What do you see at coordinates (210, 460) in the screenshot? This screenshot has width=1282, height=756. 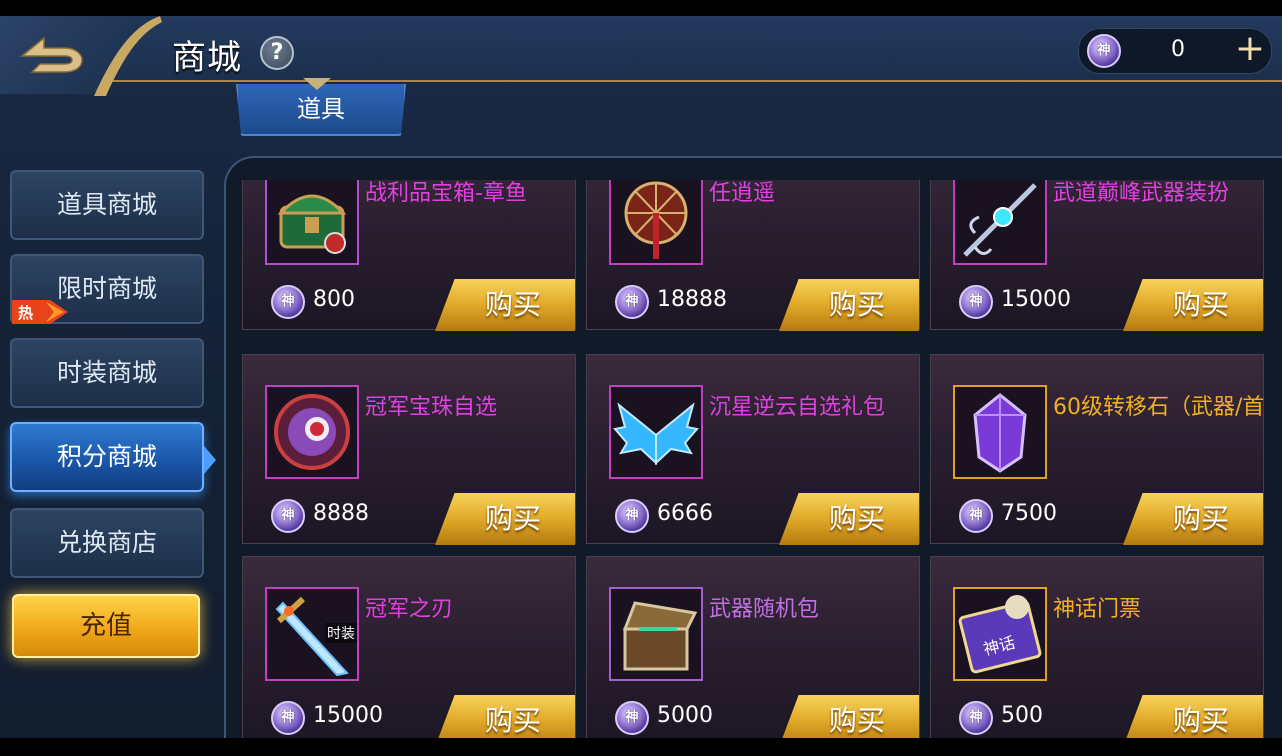 I see `active-indicator-icon` at bounding box center [210, 460].